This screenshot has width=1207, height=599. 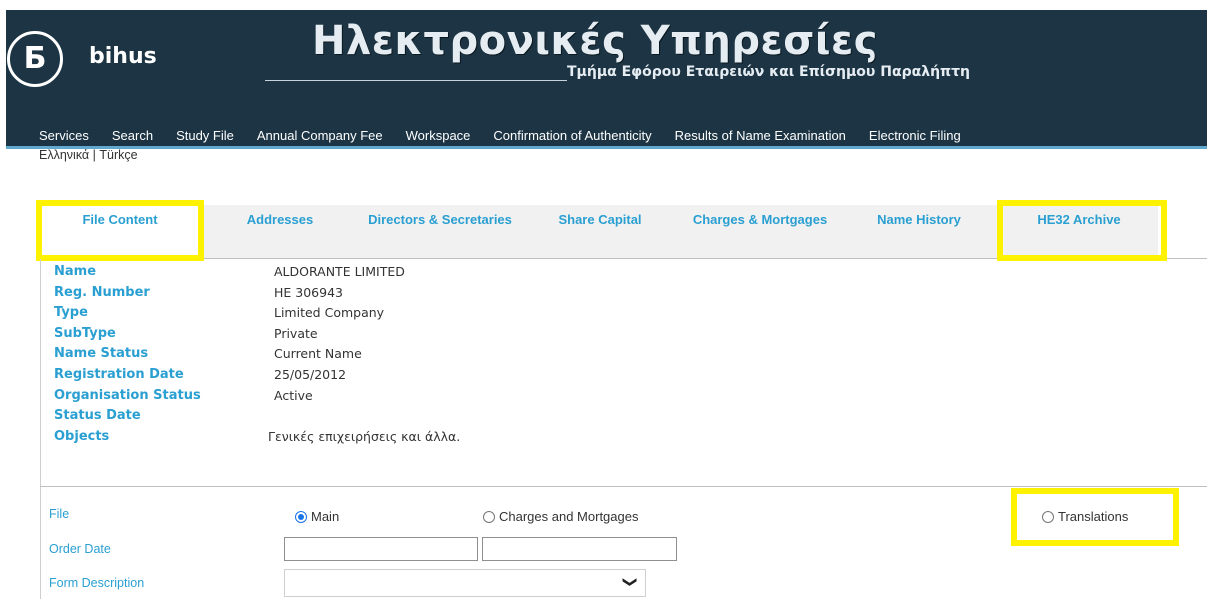 I want to click on radio-charges-control, so click(x=489, y=516).